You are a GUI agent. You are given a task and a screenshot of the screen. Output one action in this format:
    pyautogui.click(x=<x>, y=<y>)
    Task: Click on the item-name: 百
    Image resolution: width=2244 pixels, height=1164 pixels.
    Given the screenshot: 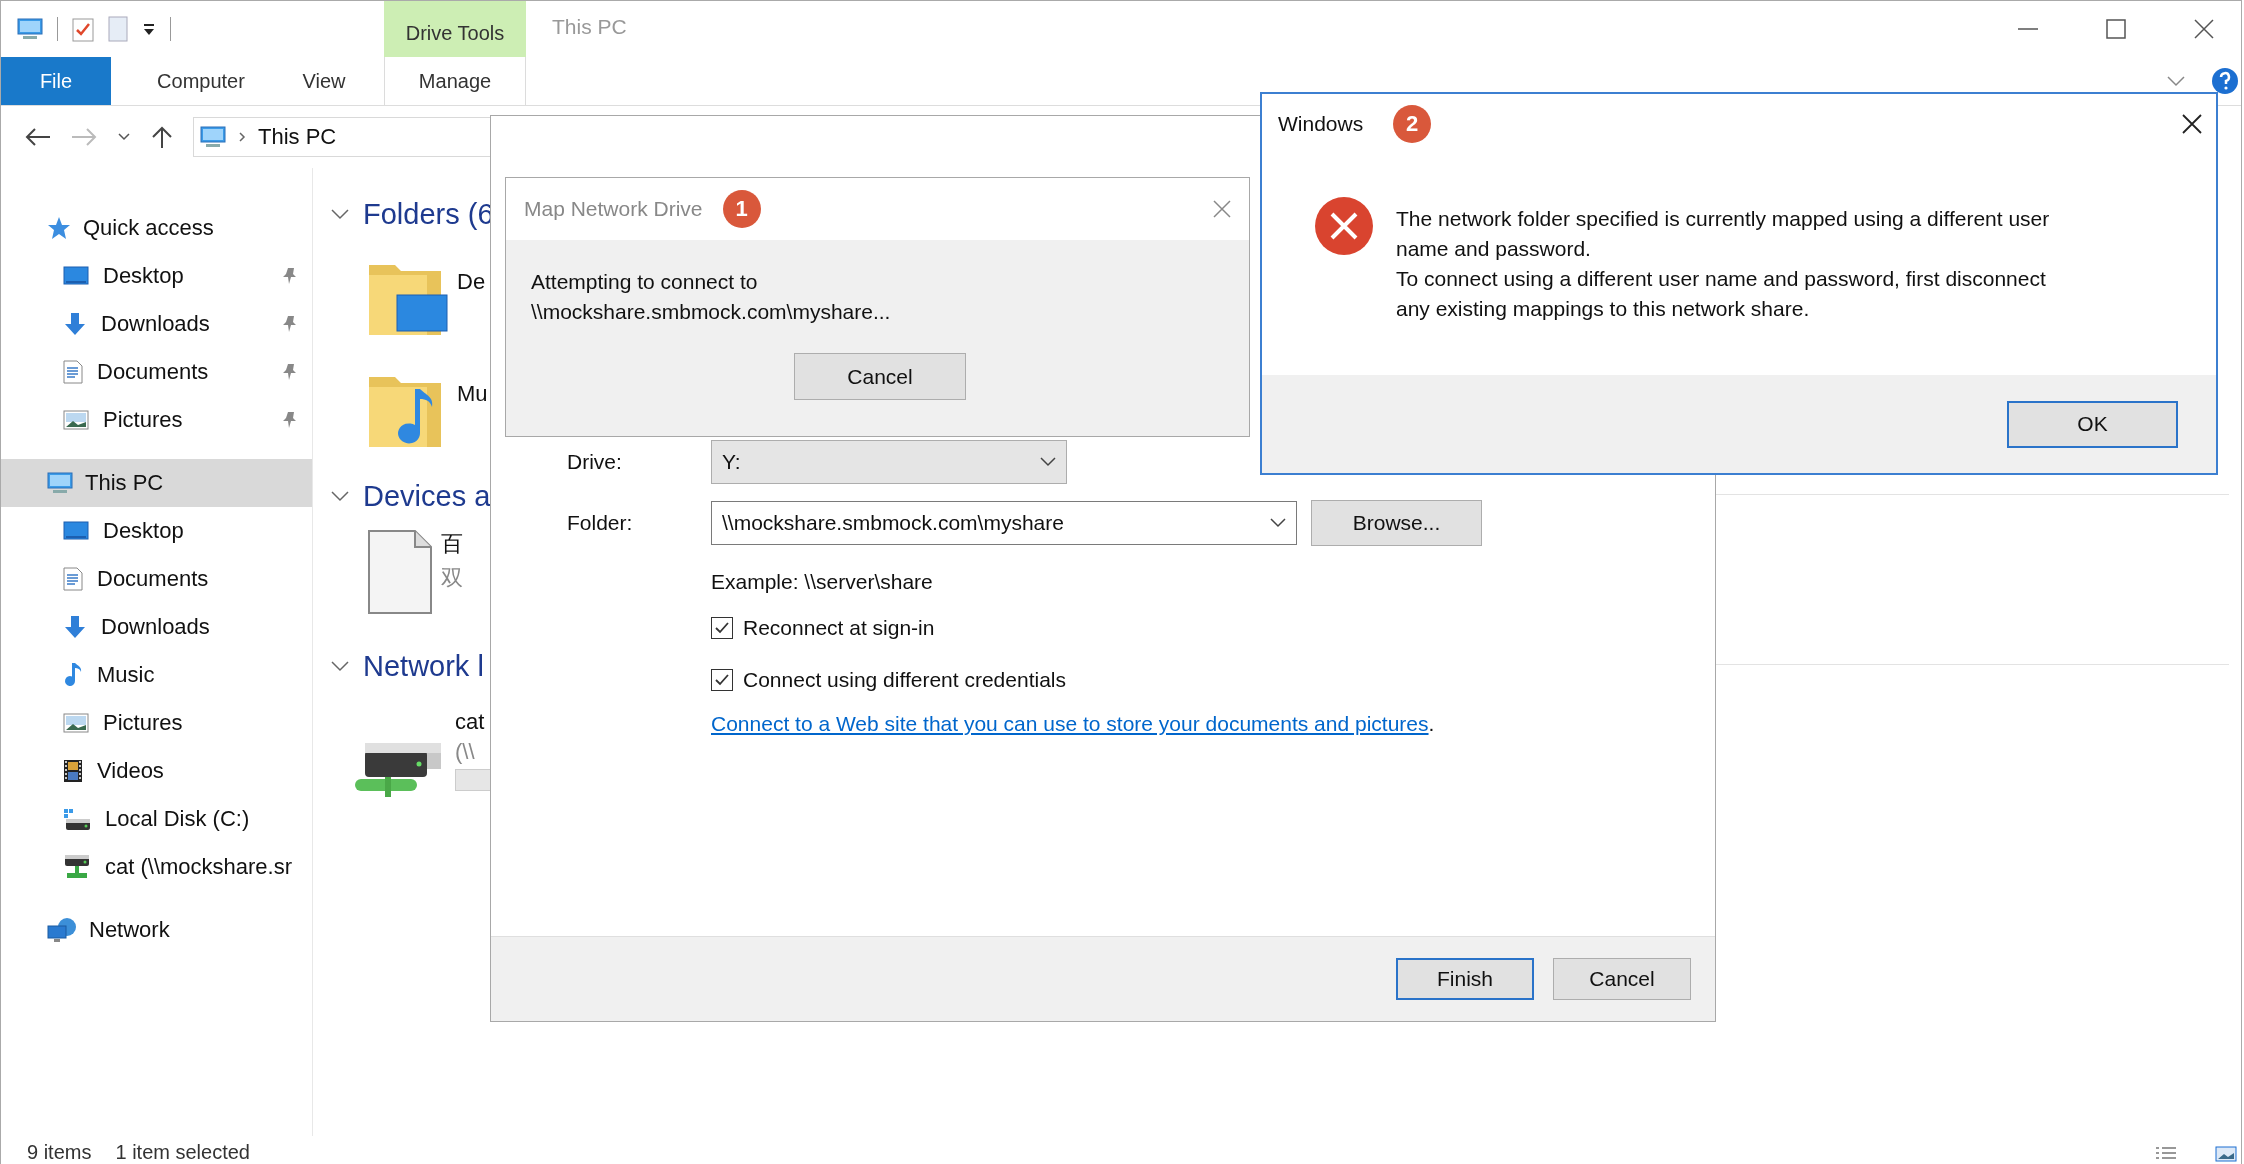 What is the action you would take?
    pyautogui.click(x=452, y=544)
    